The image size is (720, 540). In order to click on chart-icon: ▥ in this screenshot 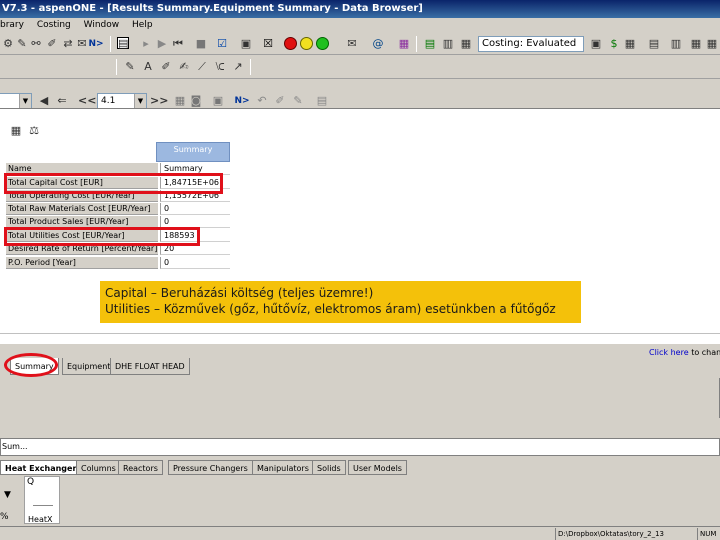, I will do `click(676, 44)`.